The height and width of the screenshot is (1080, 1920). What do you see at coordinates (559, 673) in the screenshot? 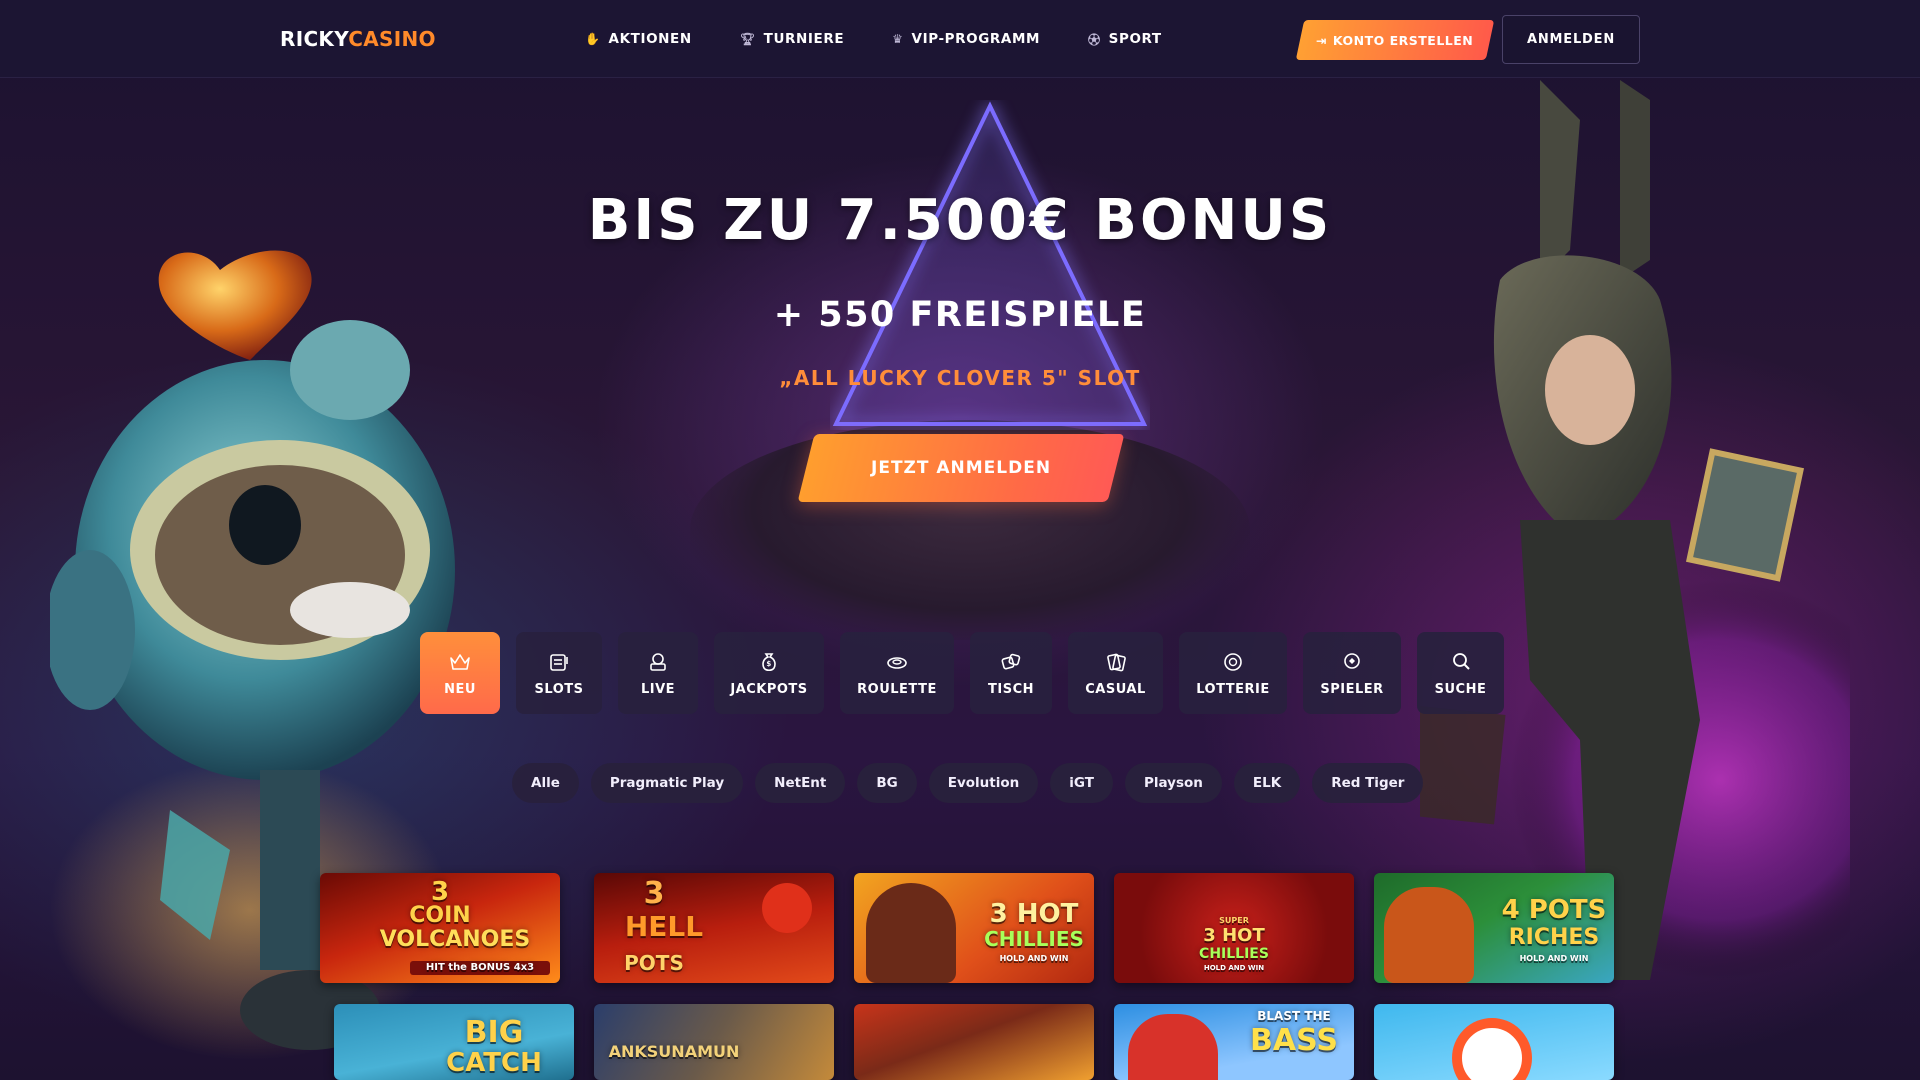
I see `category-slots: SLOTS` at bounding box center [559, 673].